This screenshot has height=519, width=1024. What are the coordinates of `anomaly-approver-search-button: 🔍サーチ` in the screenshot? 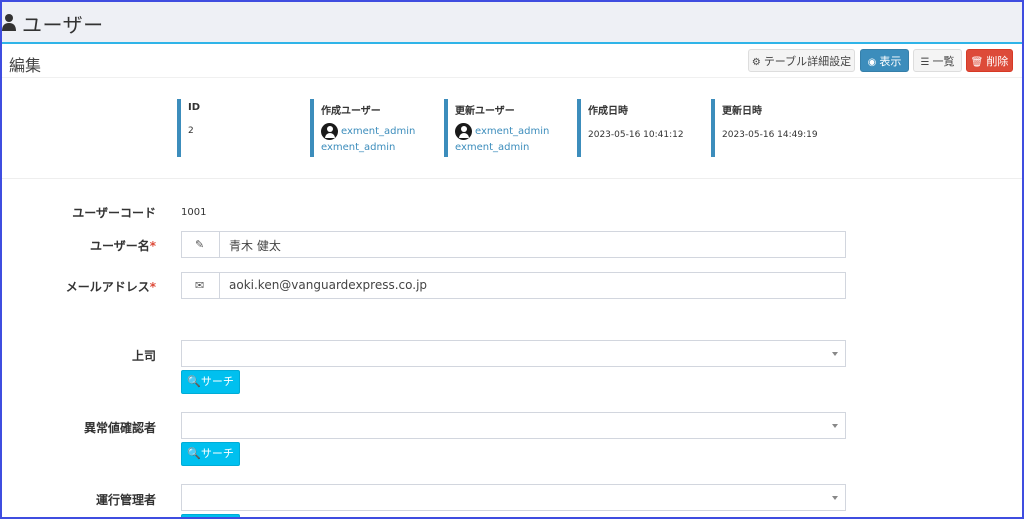 It's located at (210, 454).